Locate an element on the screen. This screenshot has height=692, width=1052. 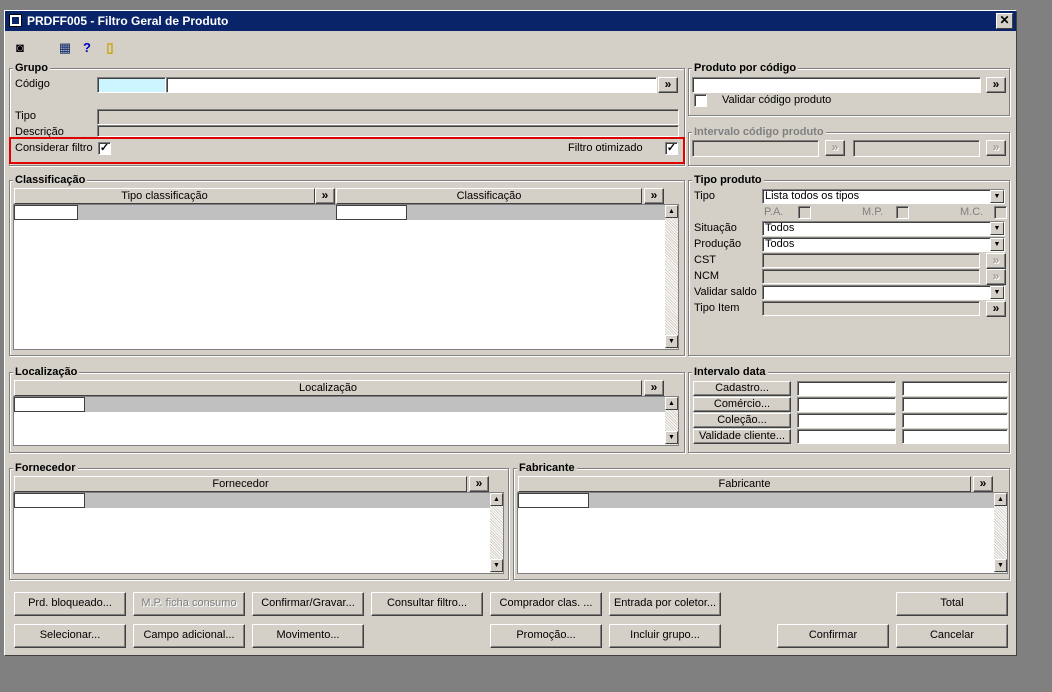
intervalo-codigo-from-lookup: » is located at coordinates (835, 148).